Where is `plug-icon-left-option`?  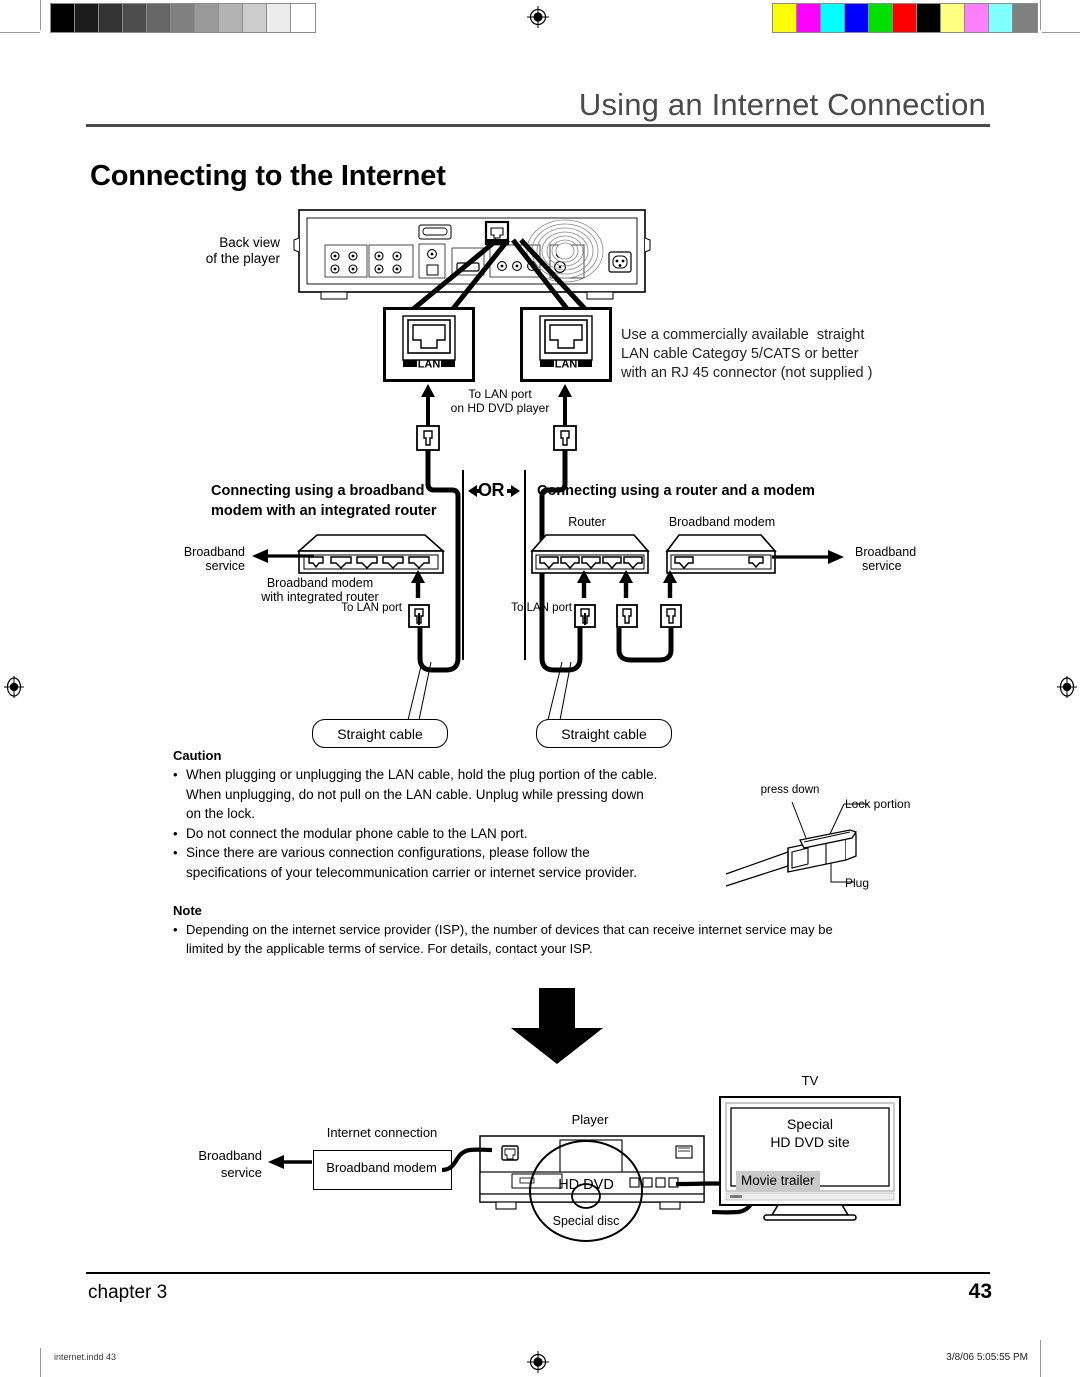 plug-icon-left-option is located at coordinates (419, 618).